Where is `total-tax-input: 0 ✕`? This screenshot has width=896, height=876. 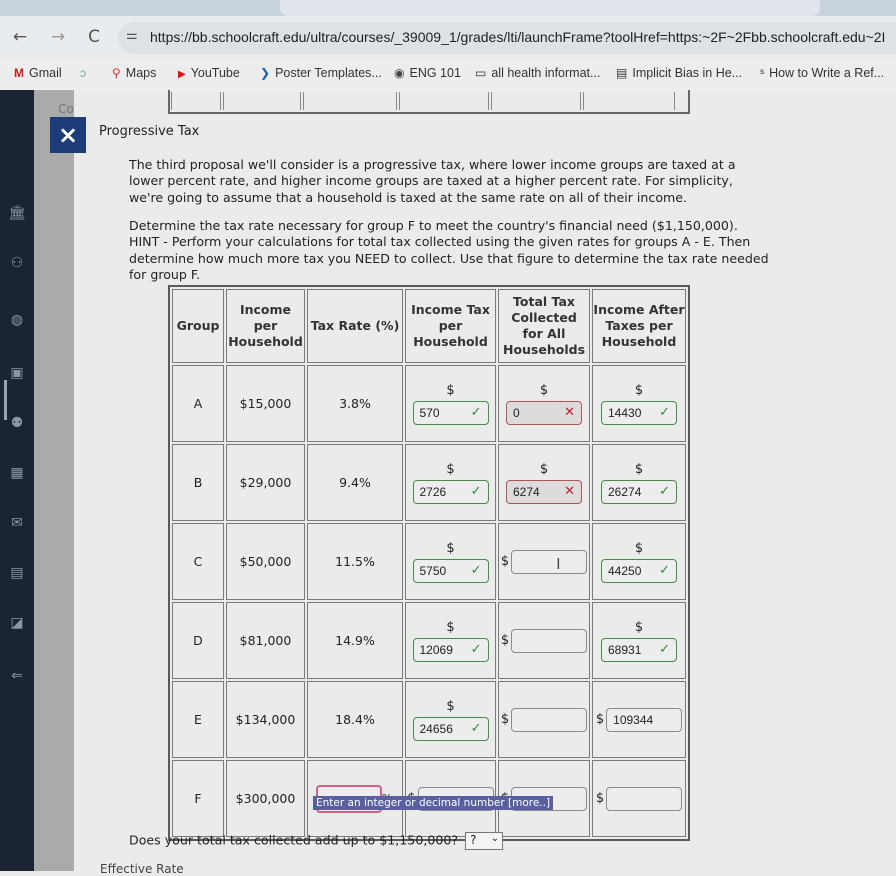
total-tax-input: 0 ✕ is located at coordinates (544, 412).